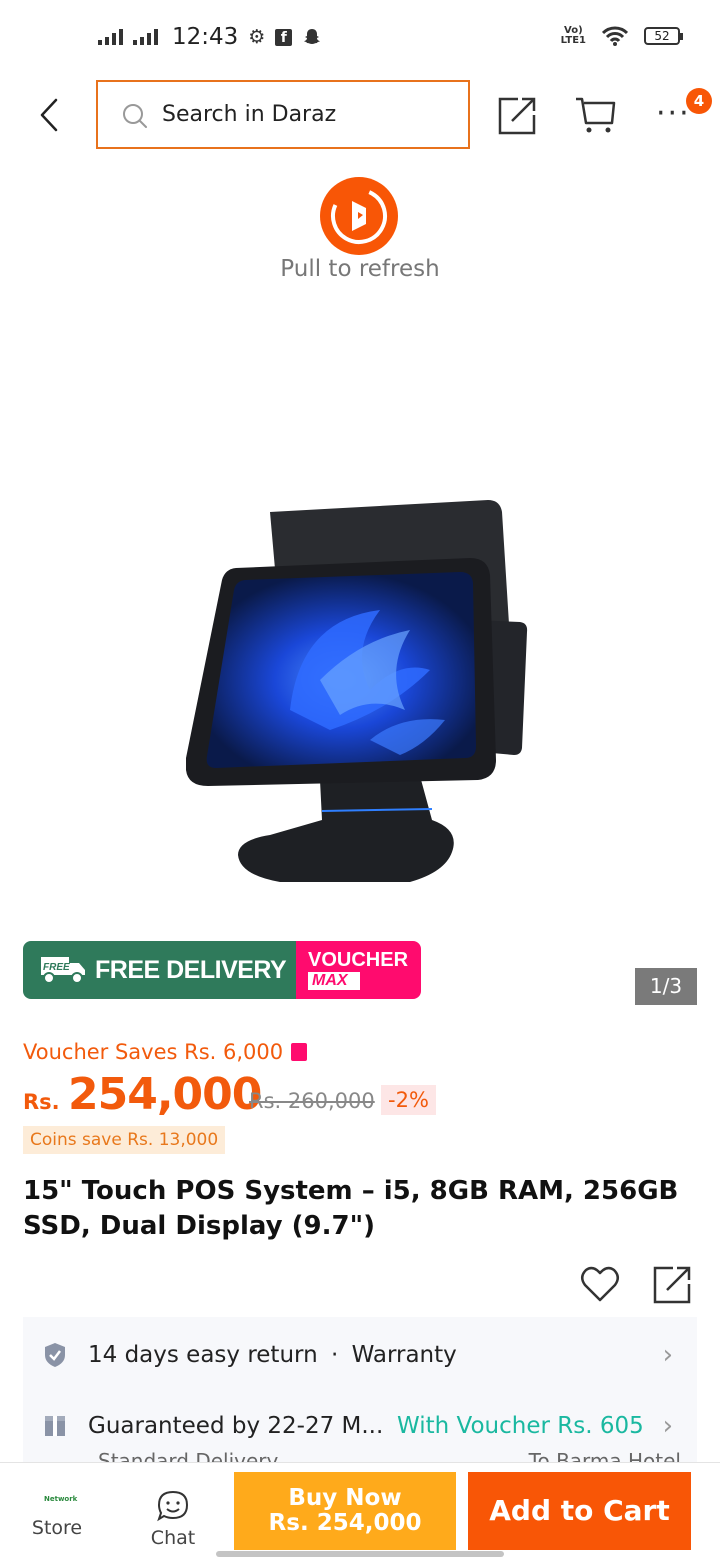  Describe the element at coordinates (573, 35) in the screenshot. I see `volte-indicator: Vo) LTE1` at that location.